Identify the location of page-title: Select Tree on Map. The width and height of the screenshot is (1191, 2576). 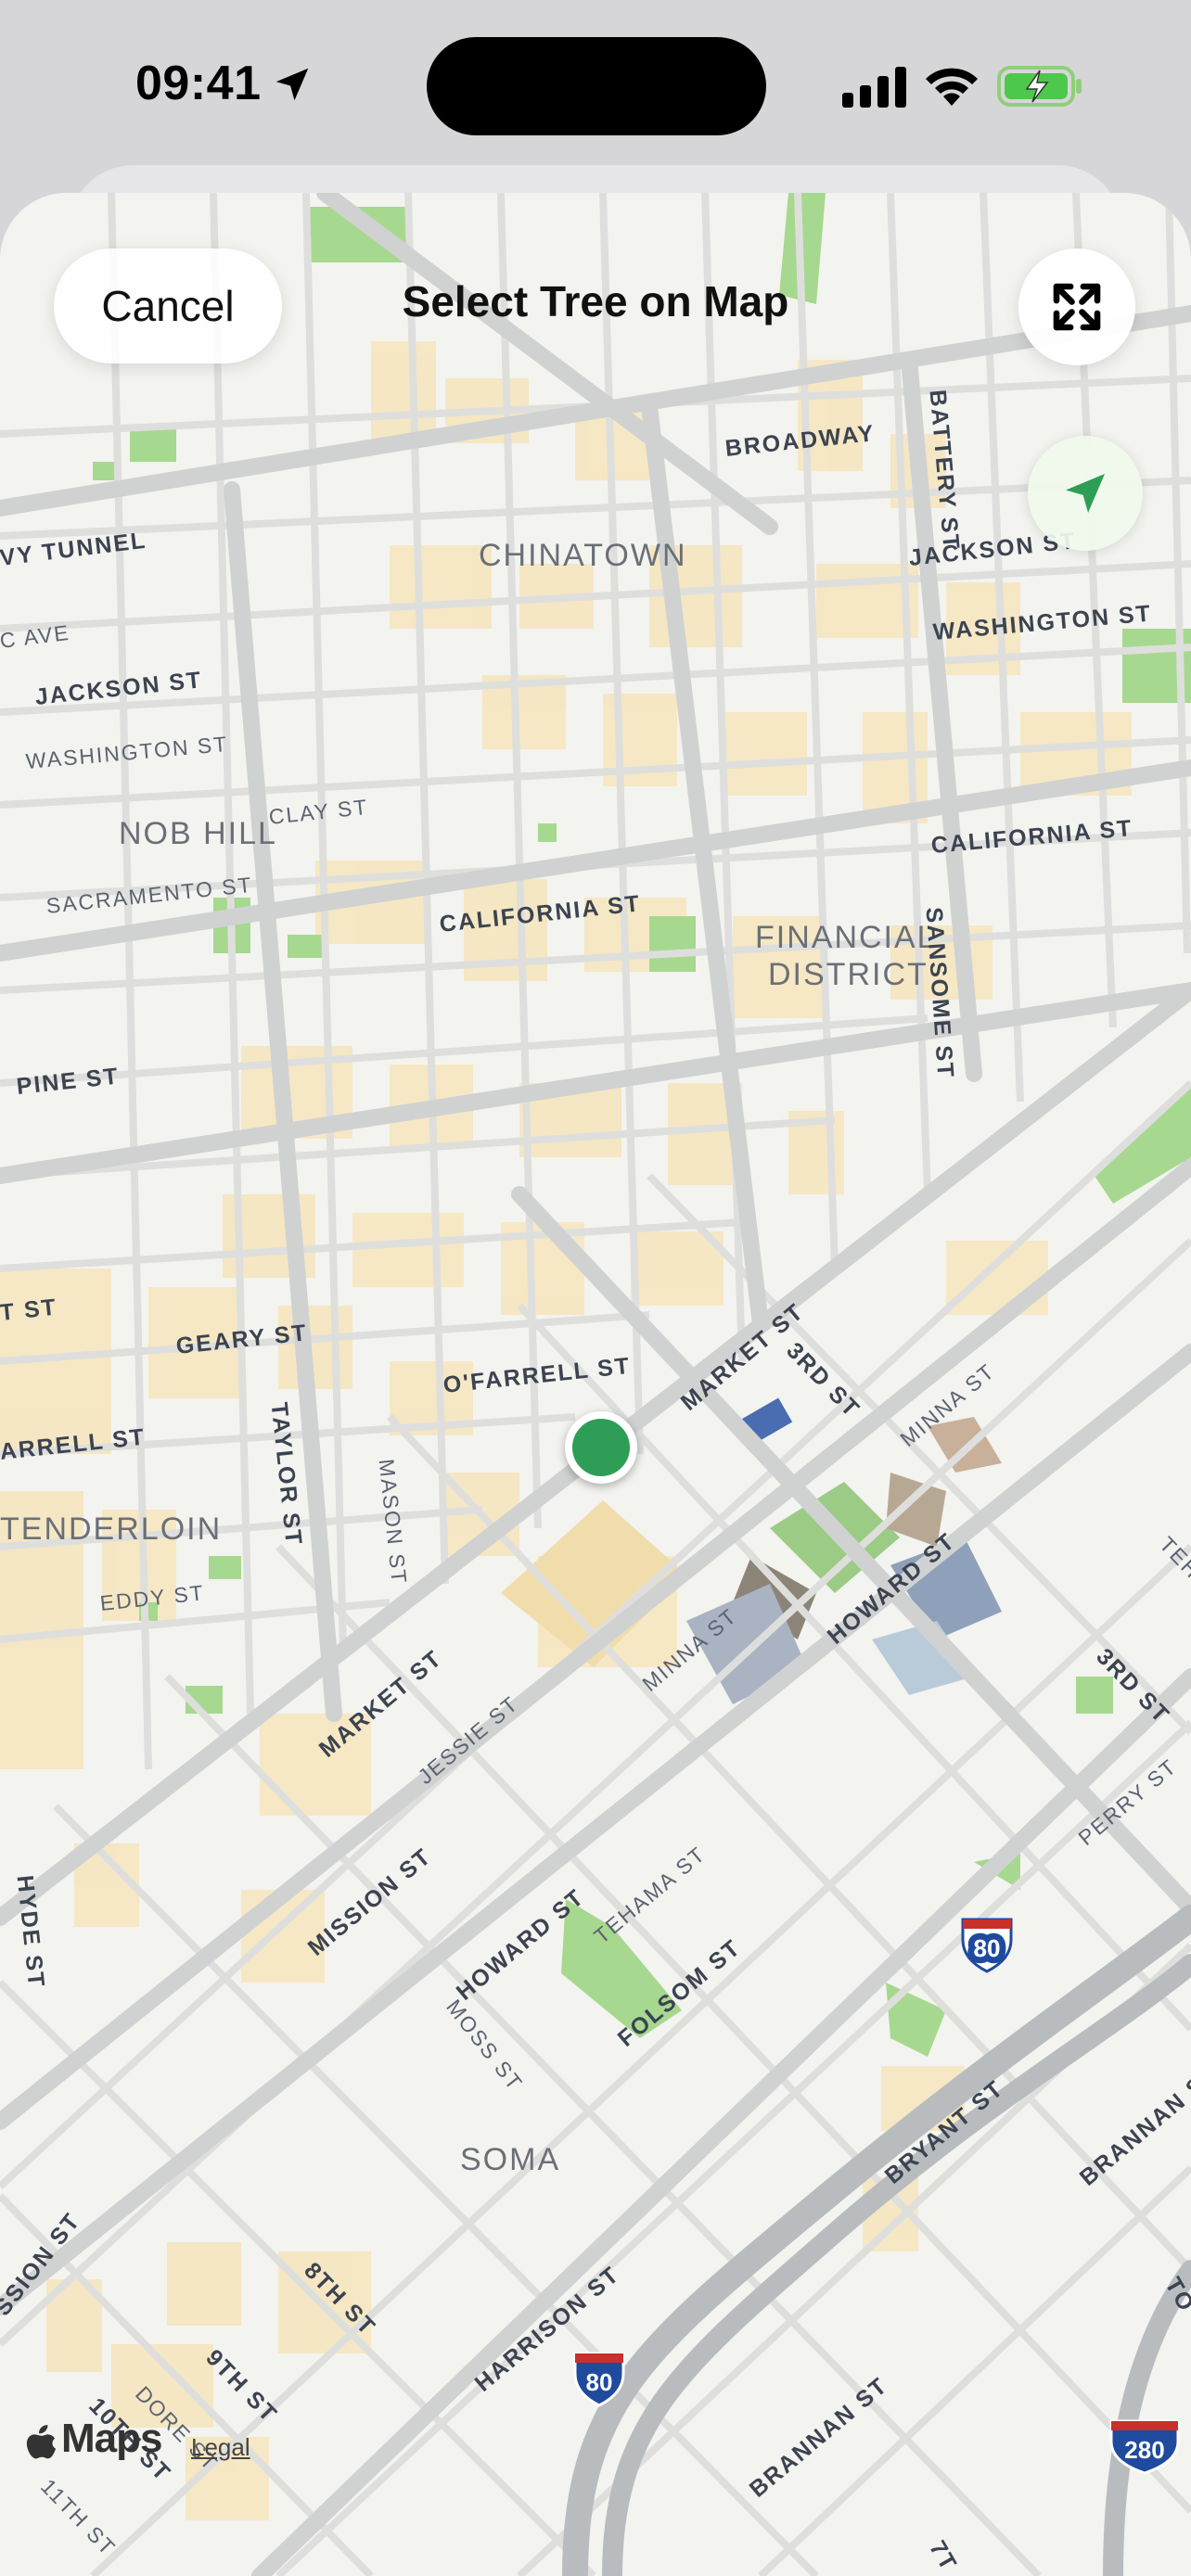
(595, 301).